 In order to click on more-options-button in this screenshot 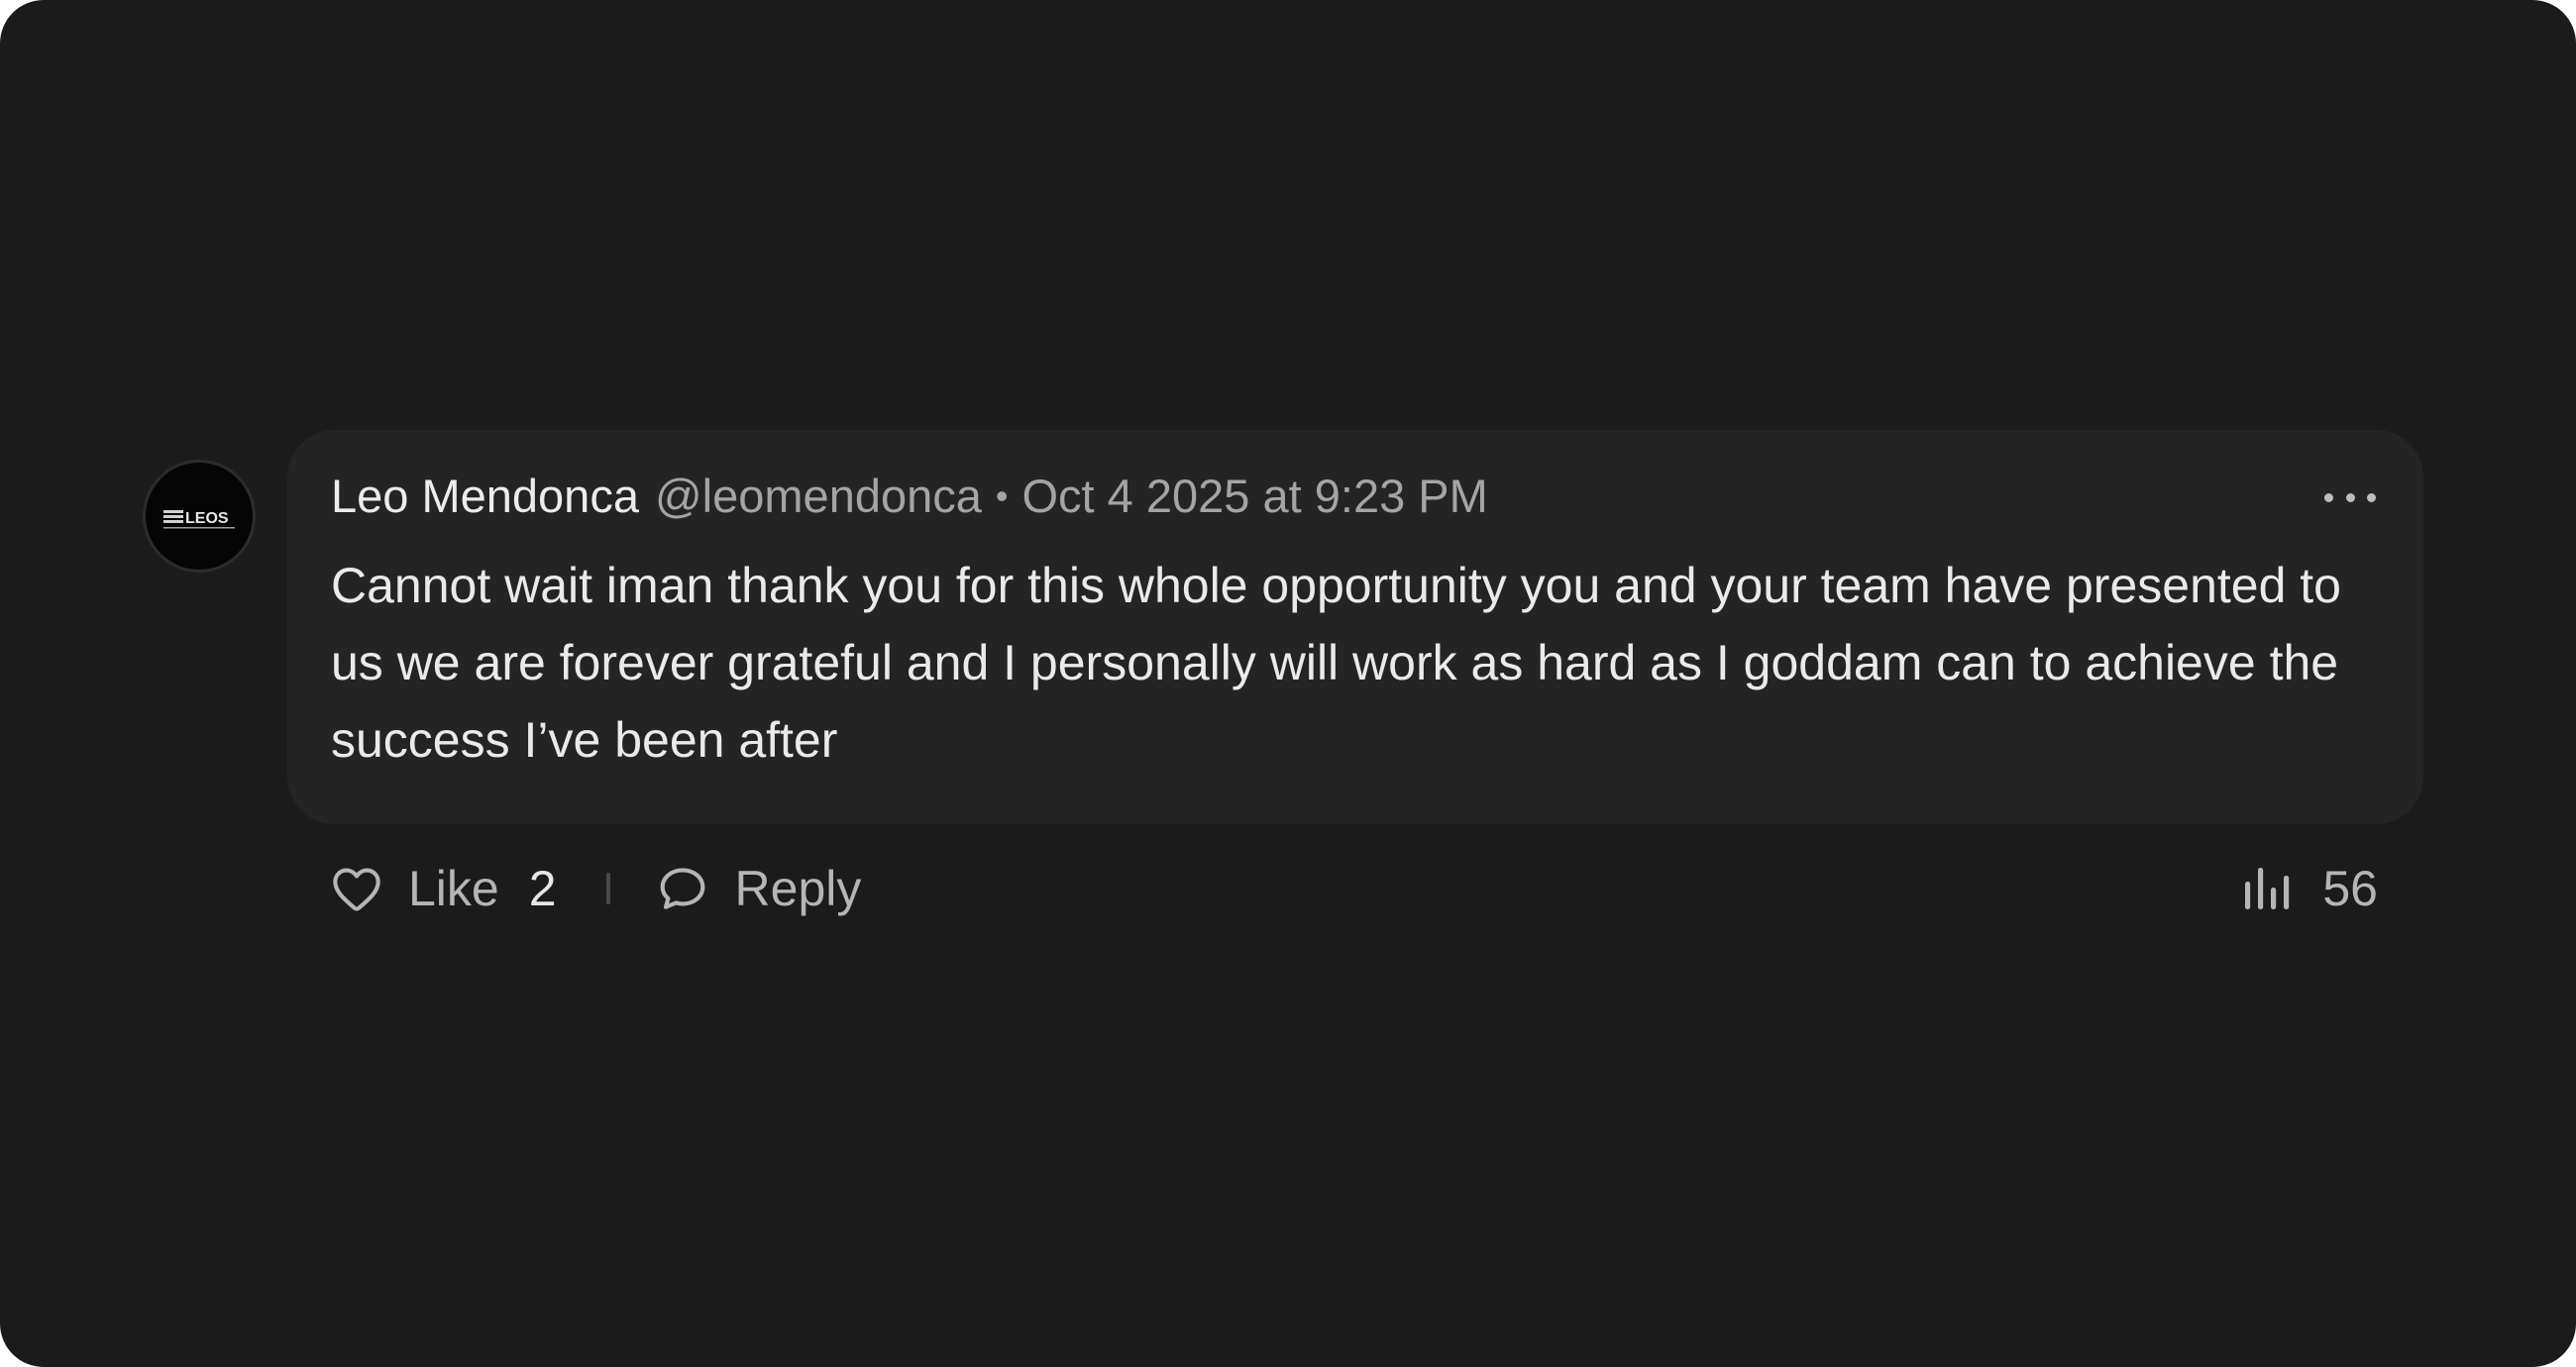, I will do `click(2350, 497)`.